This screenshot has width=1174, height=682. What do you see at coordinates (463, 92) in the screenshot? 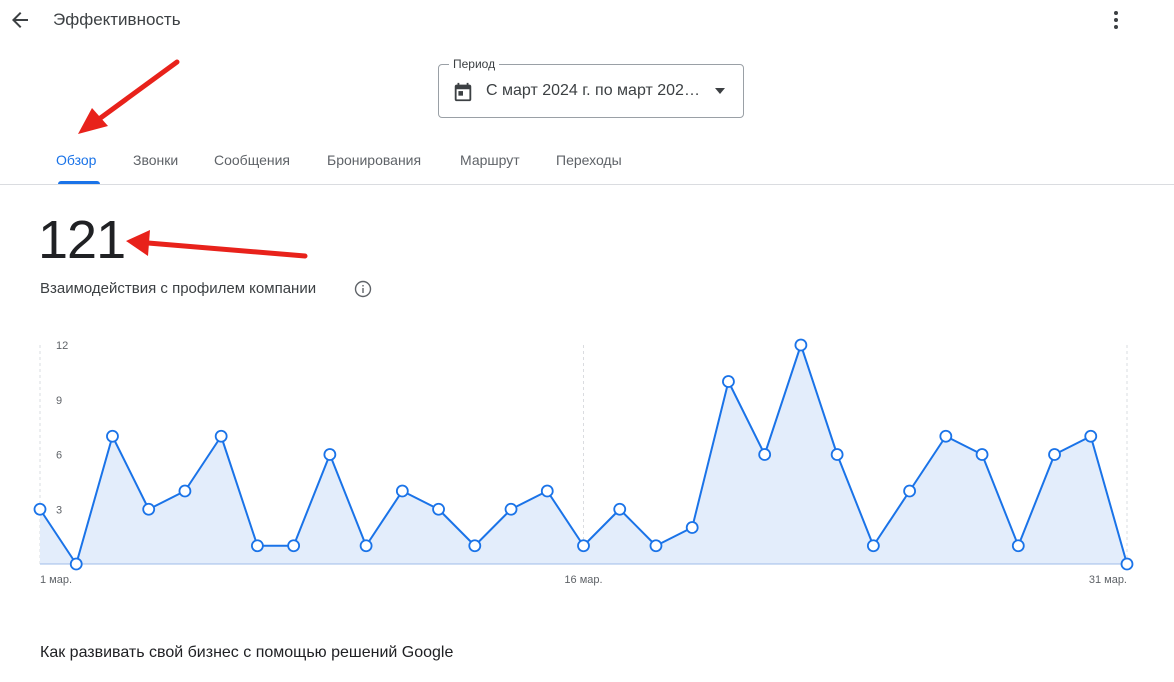
I see `calendar-icon` at bounding box center [463, 92].